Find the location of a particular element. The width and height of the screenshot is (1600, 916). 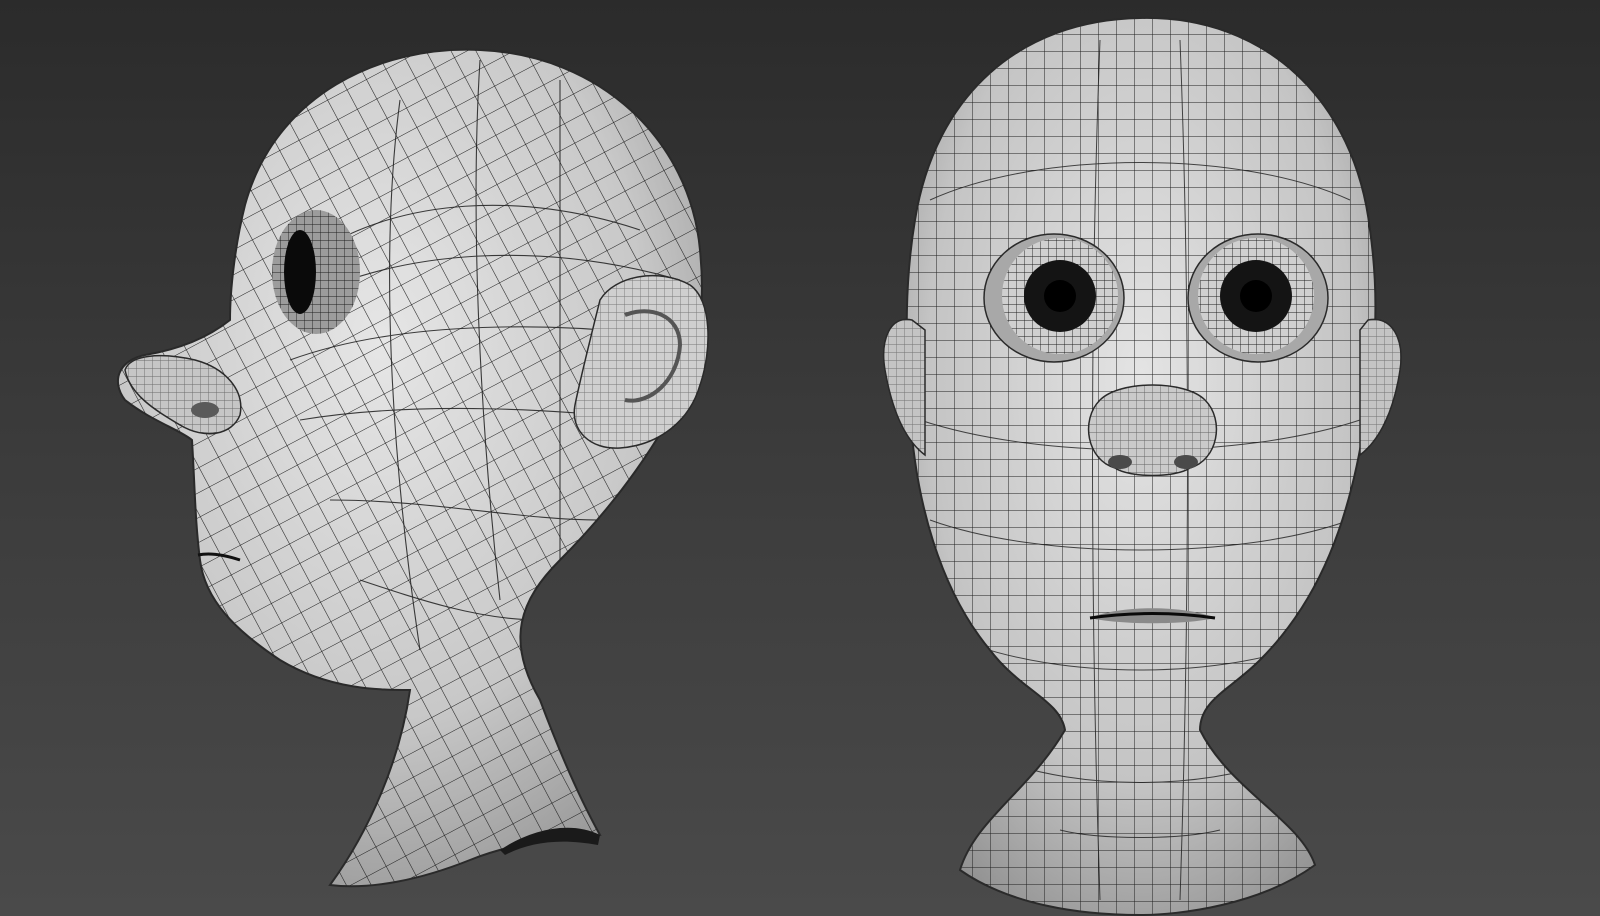

front-ear-right is located at coordinates (1380, 387).